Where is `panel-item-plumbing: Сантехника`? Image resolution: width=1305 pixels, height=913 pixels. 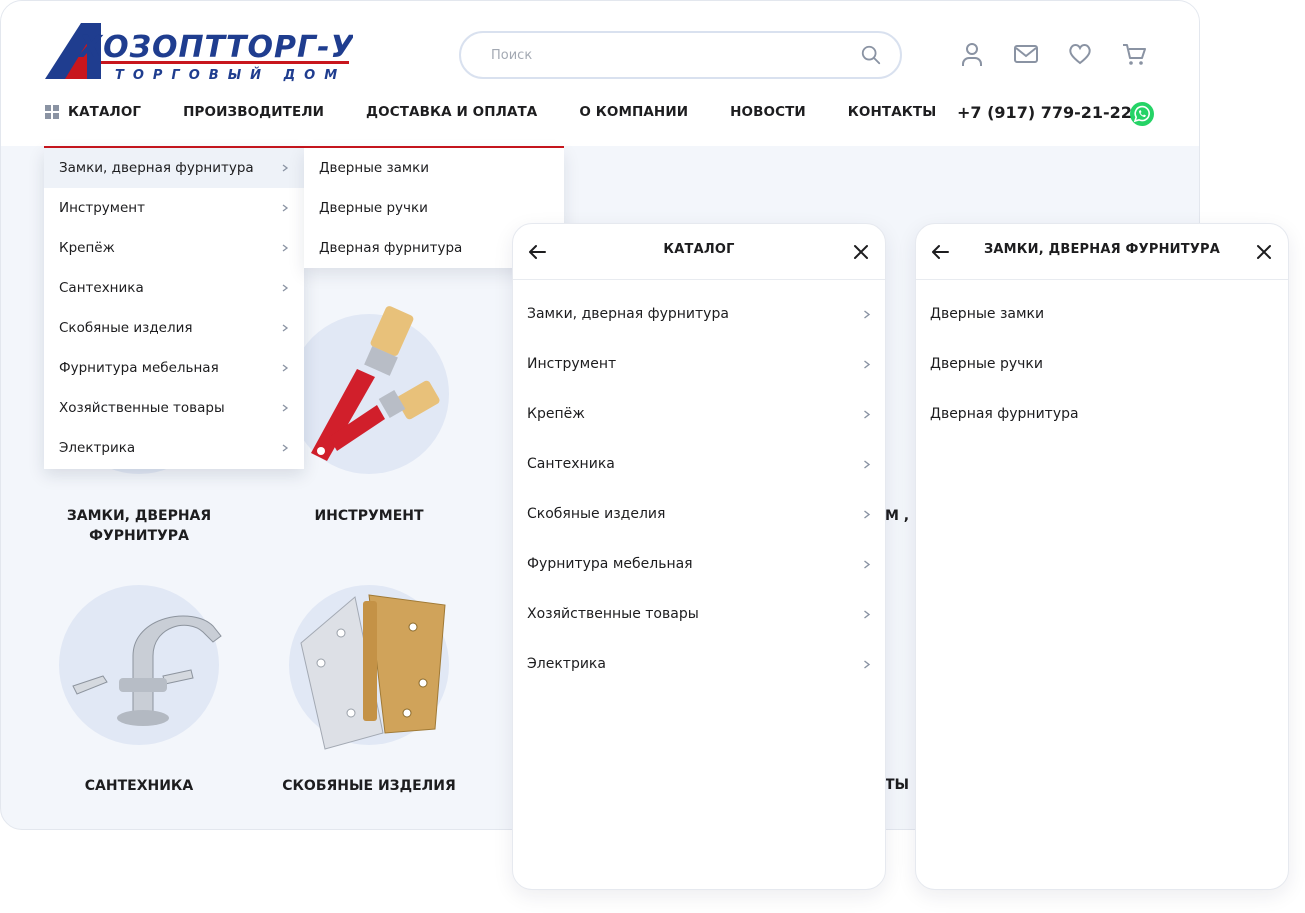 panel-item-plumbing: Сантехника is located at coordinates (699, 464).